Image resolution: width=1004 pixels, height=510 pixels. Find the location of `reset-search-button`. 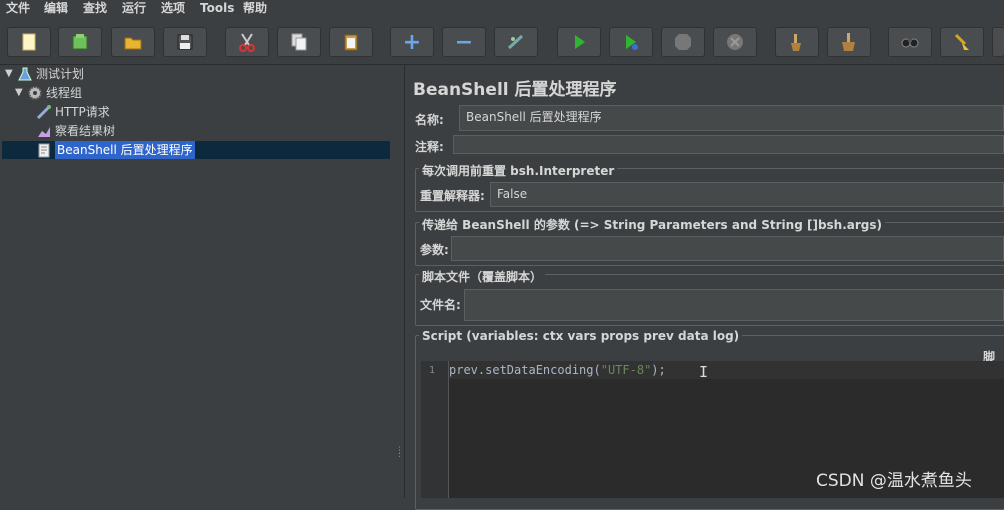

reset-search-button is located at coordinates (962, 42).